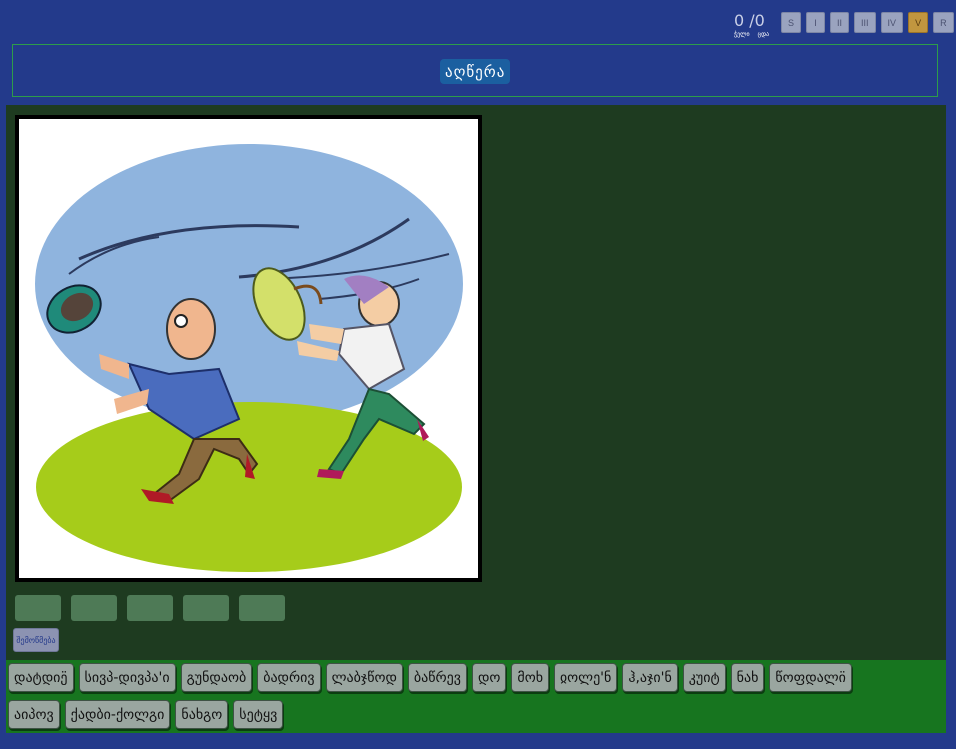 This screenshot has width=956, height=749. Describe the element at coordinates (749, 20) in the screenshot. I see `score-value: 0 /0` at that location.